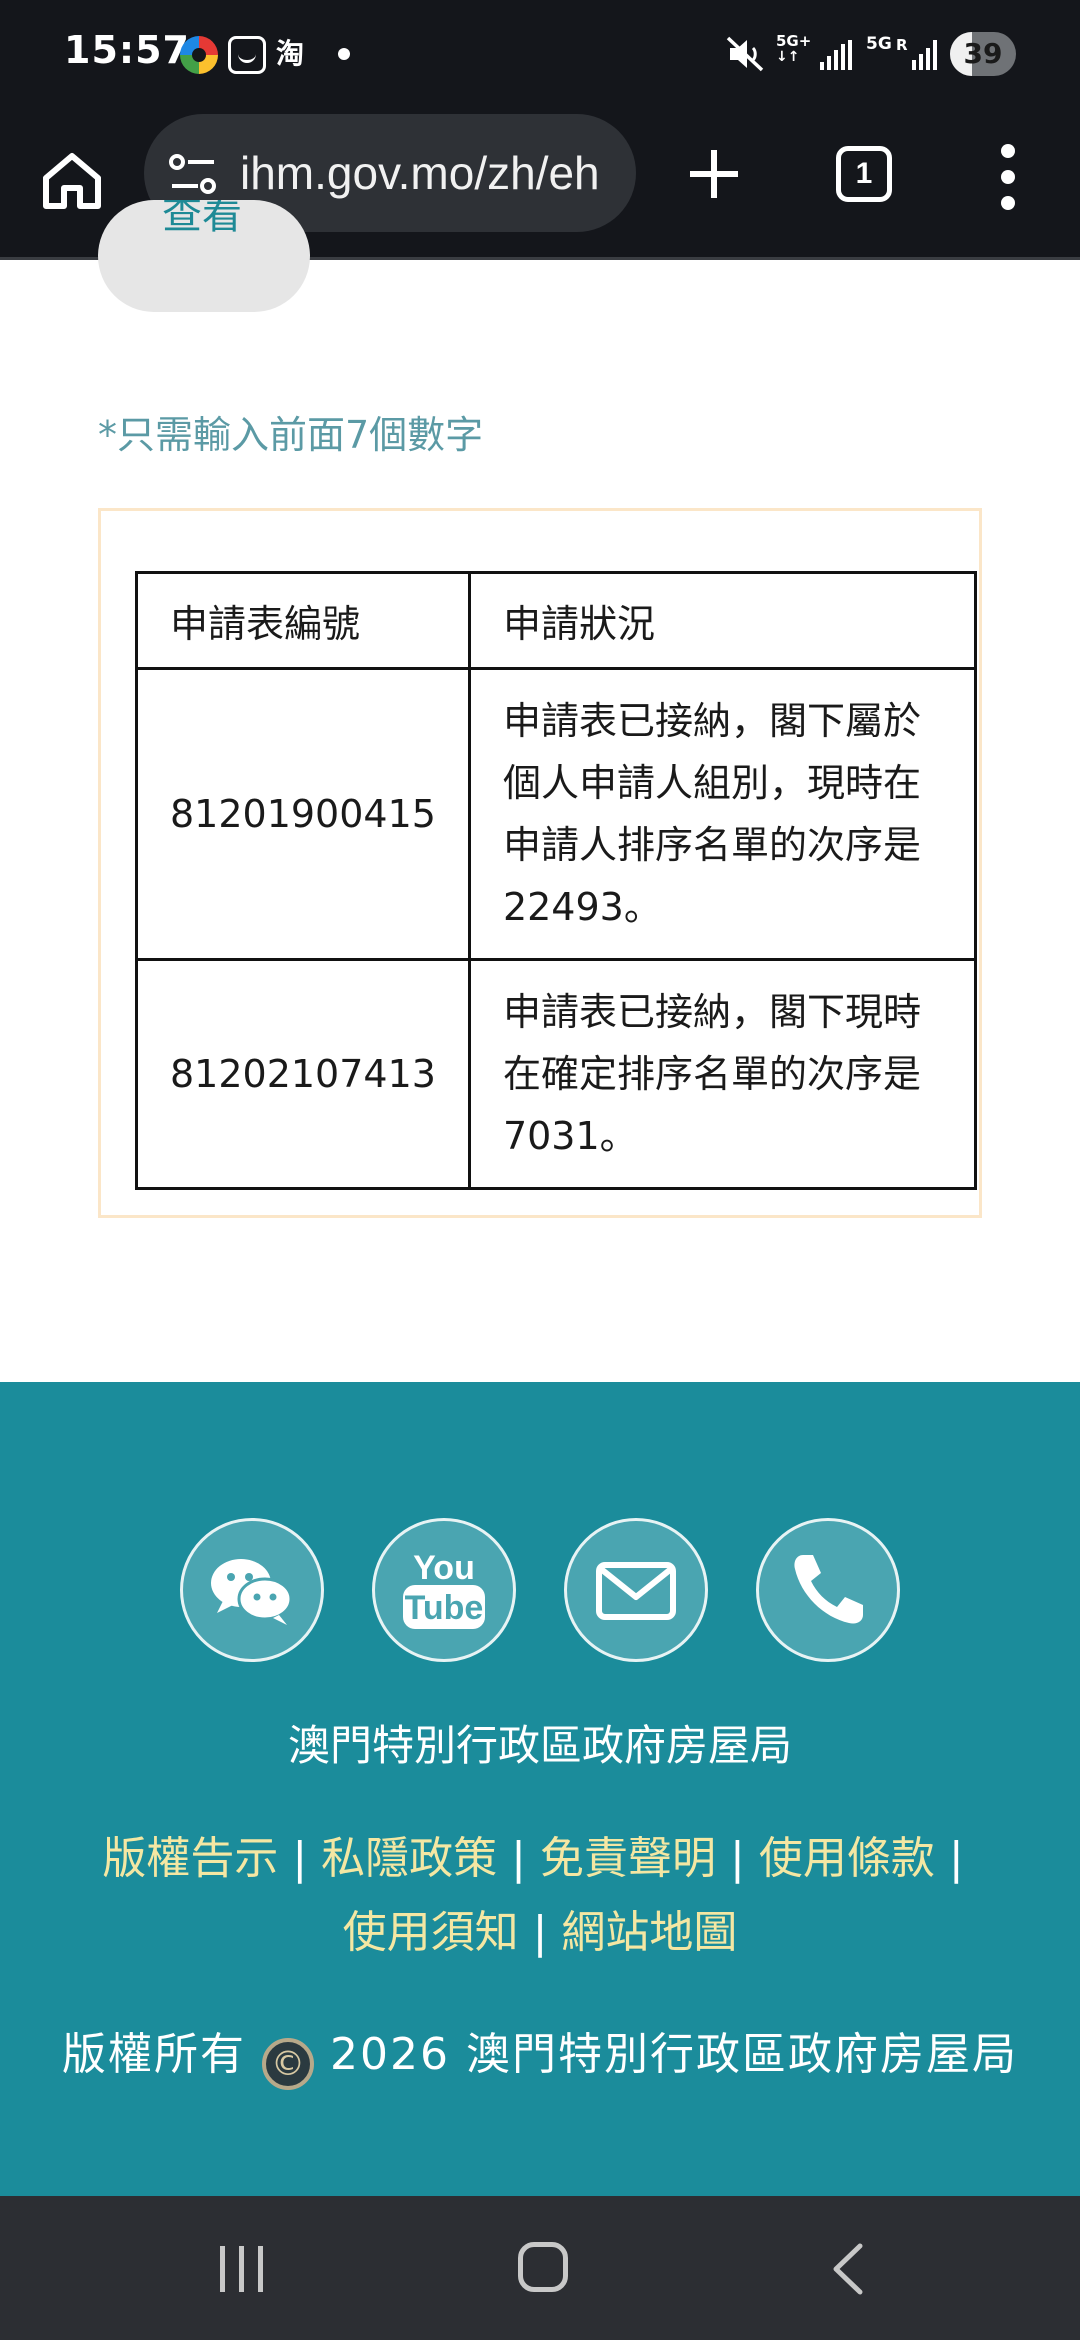 This screenshot has height=2340, width=1080. Describe the element at coordinates (539, 1745) in the screenshot. I see `department-name: 澳門特別行政區政府房屋局` at that location.